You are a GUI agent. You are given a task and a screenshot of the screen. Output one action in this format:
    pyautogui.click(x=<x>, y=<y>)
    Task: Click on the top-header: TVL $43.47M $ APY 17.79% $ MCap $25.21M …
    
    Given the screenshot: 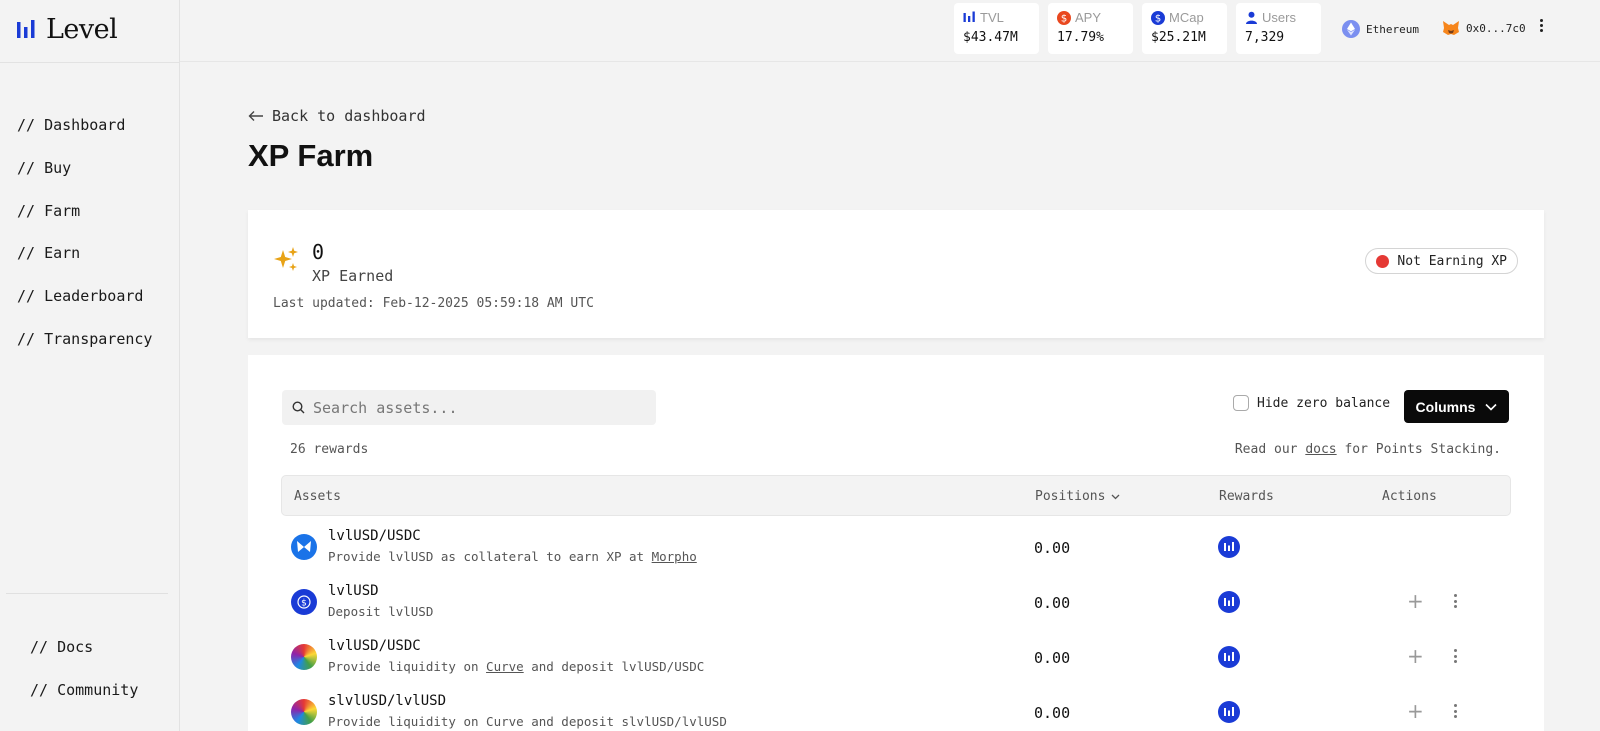 What is the action you would take?
    pyautogui.click(x=890, y=31)
    